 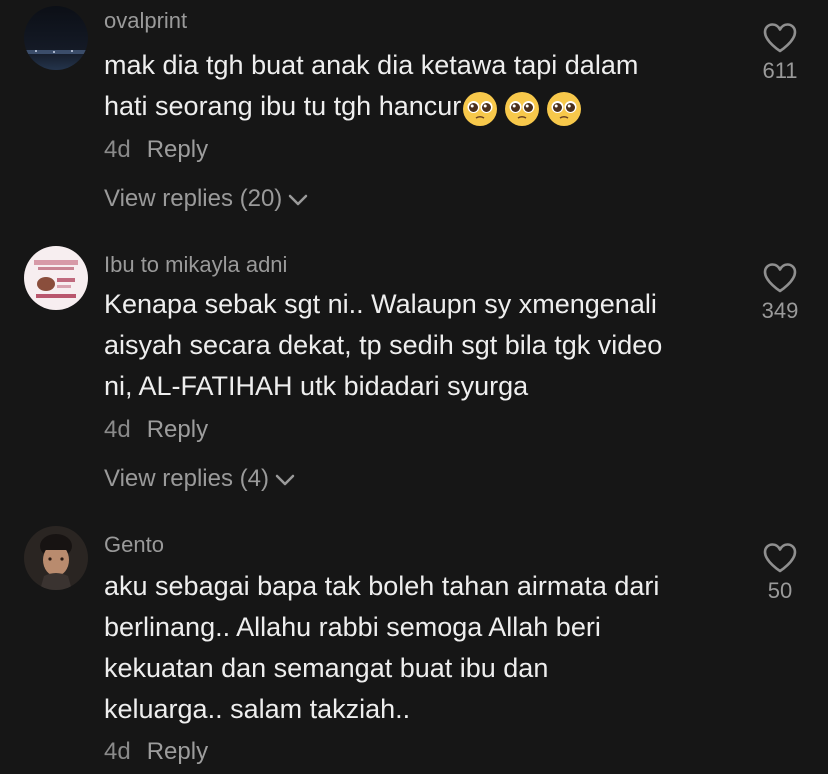 I want to click on like-count: 50, so click(x=780, y=590).